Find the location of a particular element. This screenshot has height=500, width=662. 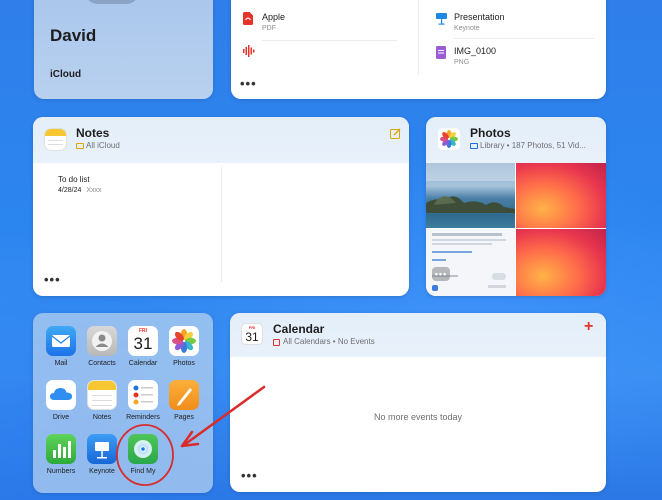

annotation-overlay is located at coordinates (191, 435).